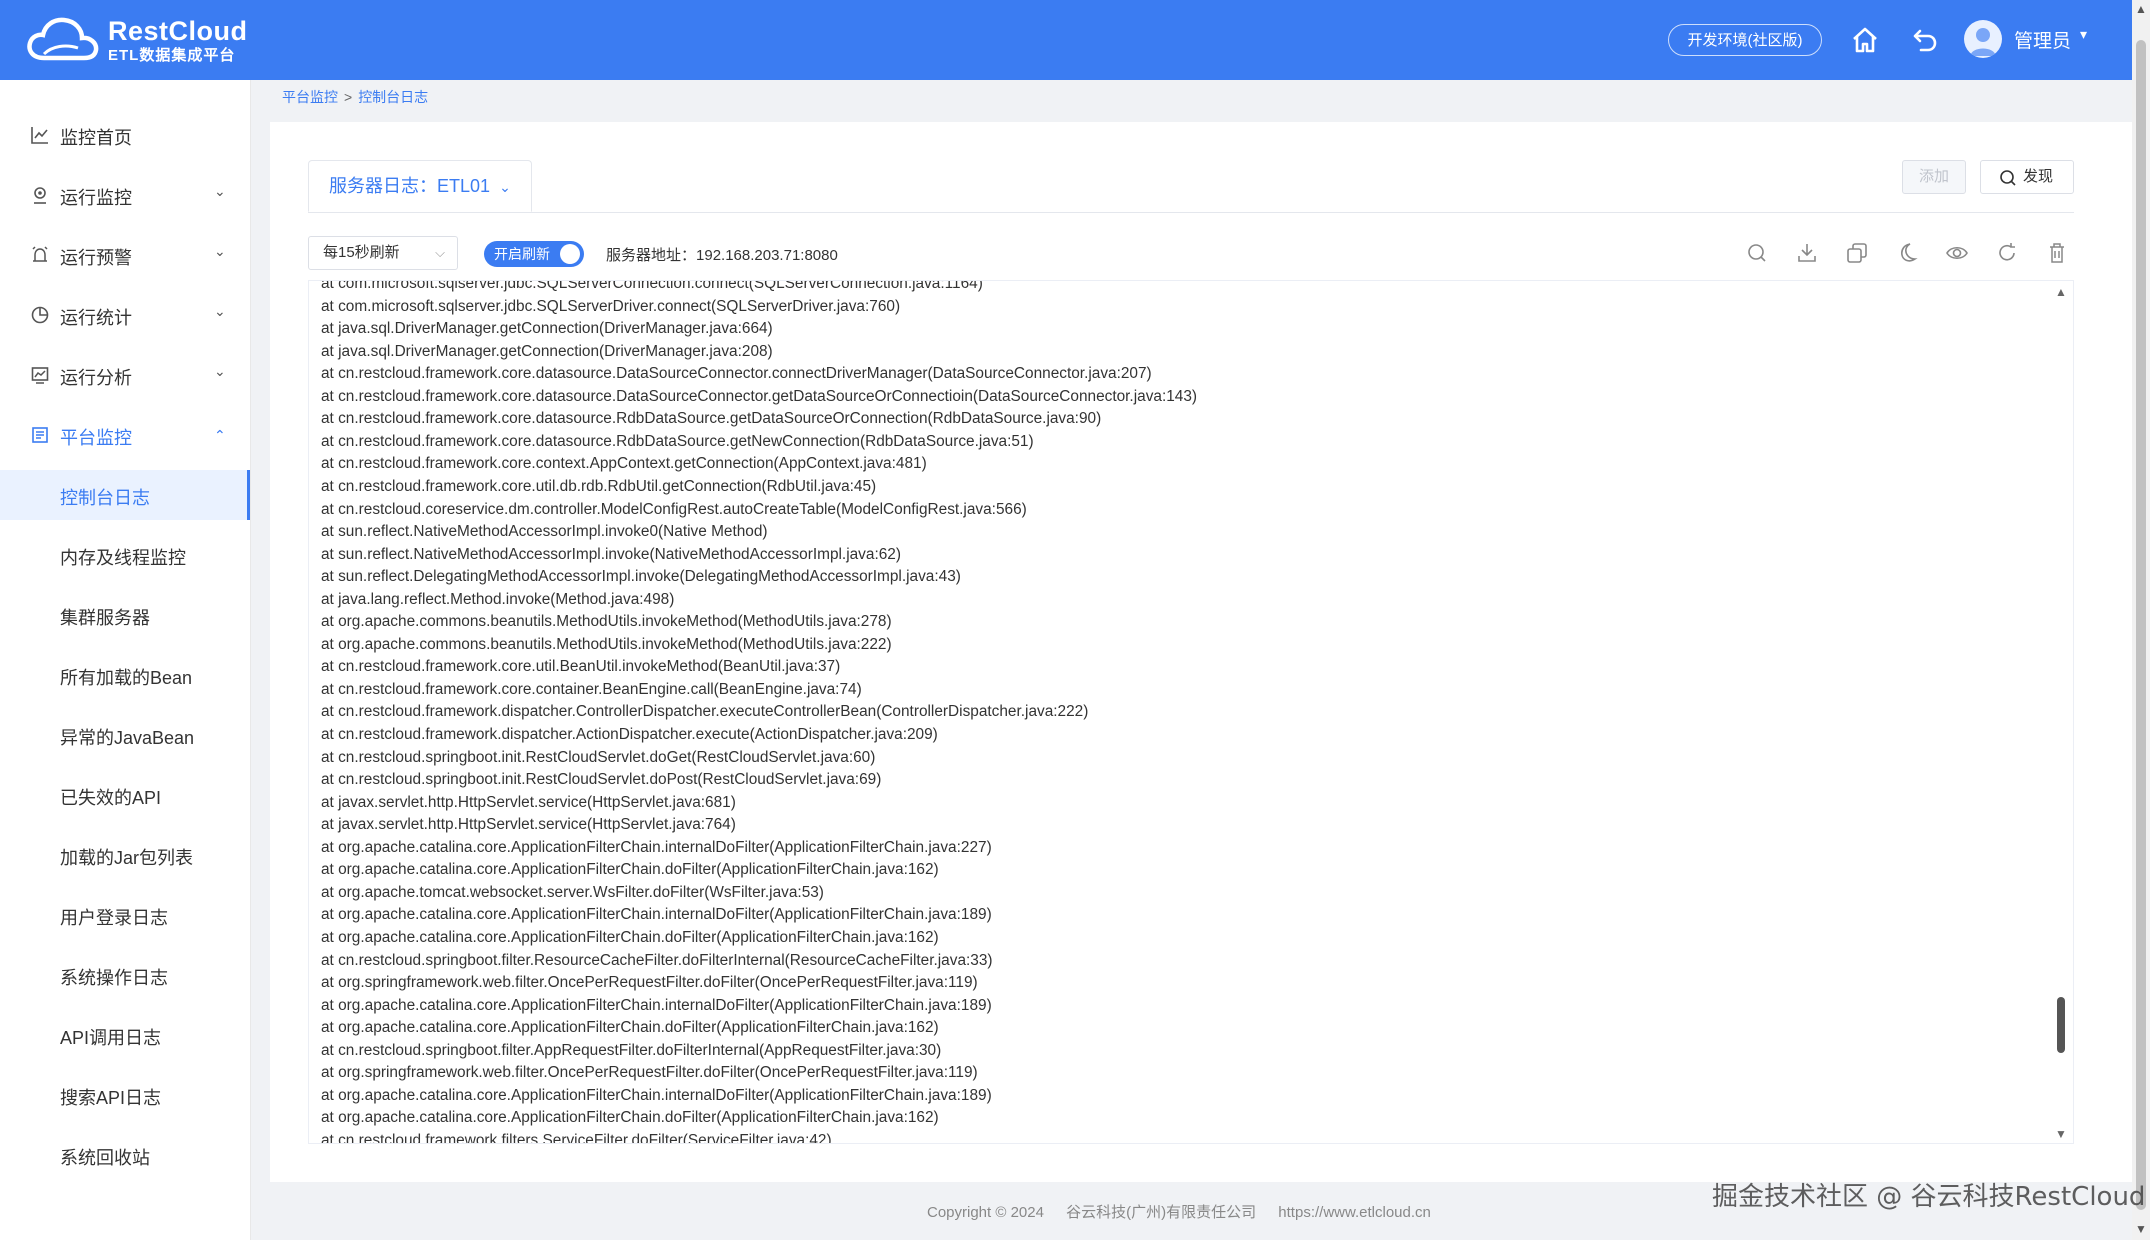  I want to click on auto-refresh-toggle: 开启刷新, so click(534, 254).